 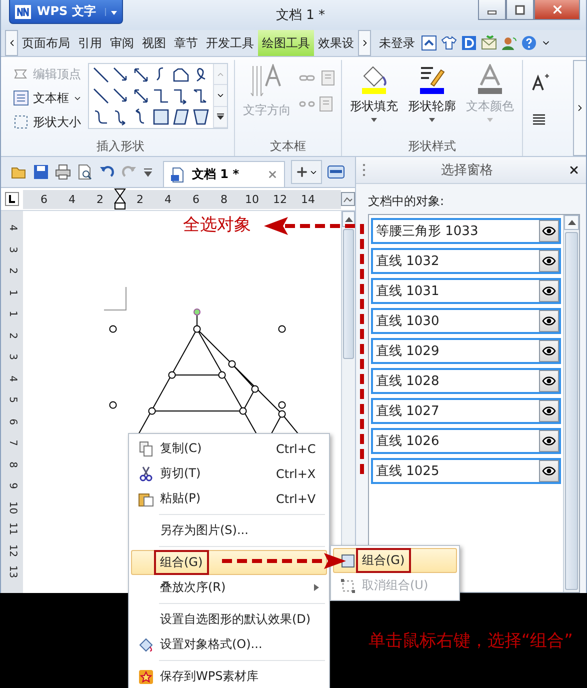 I want to click on help-icon, so click(x=529, y=43).